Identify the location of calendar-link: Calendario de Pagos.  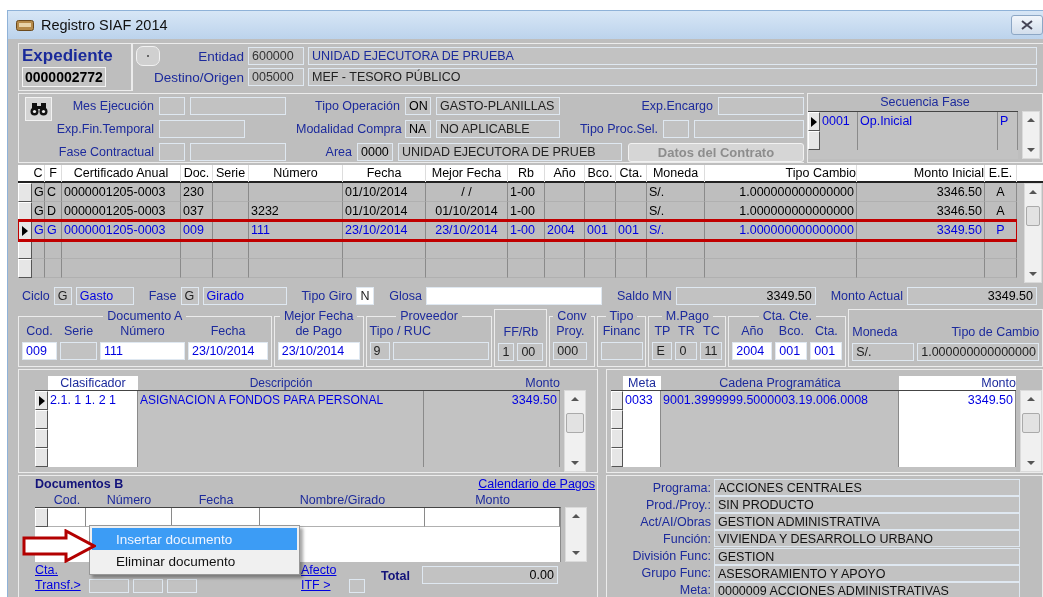
(536, 484).